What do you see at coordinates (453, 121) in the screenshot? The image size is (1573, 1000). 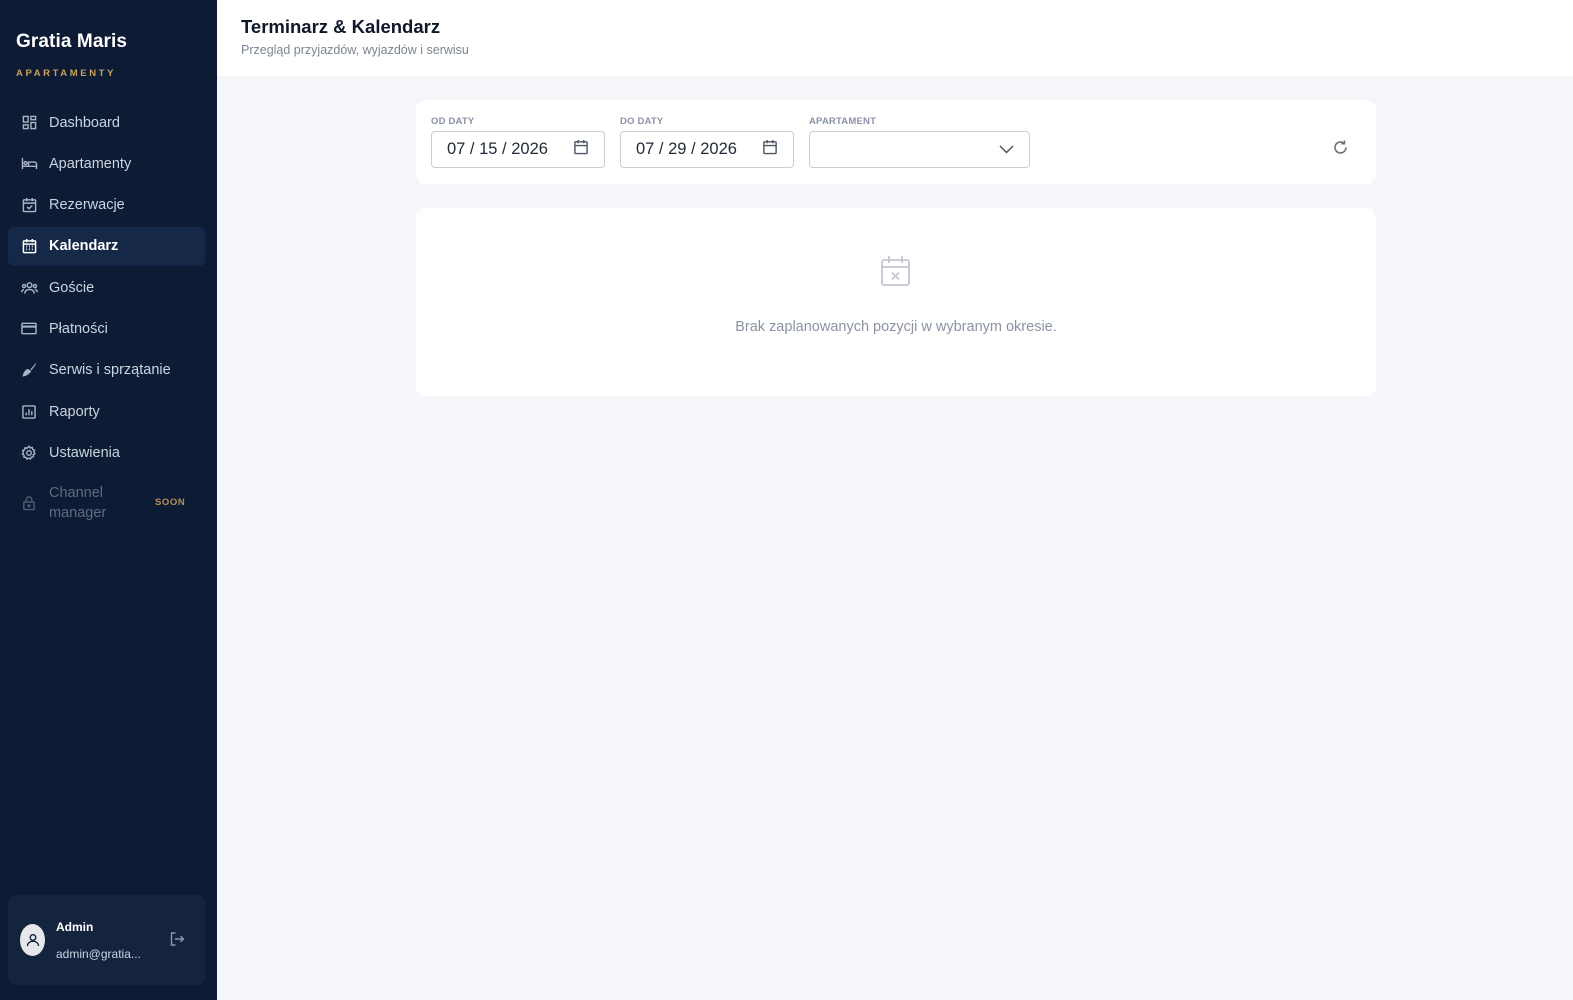 I see `from-date-label: OD DATY` at bounding box center [453, 121].